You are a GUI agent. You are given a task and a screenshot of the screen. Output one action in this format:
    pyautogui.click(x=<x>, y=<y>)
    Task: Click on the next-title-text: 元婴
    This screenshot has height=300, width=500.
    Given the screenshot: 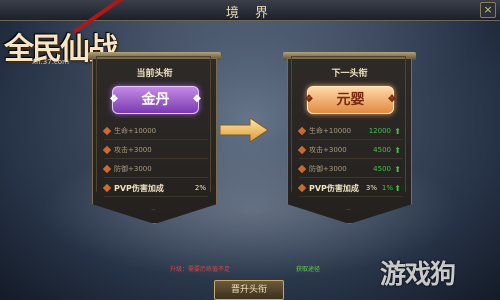 What is the action you would take?
    pyautogui.click(x=350, y=100)
    